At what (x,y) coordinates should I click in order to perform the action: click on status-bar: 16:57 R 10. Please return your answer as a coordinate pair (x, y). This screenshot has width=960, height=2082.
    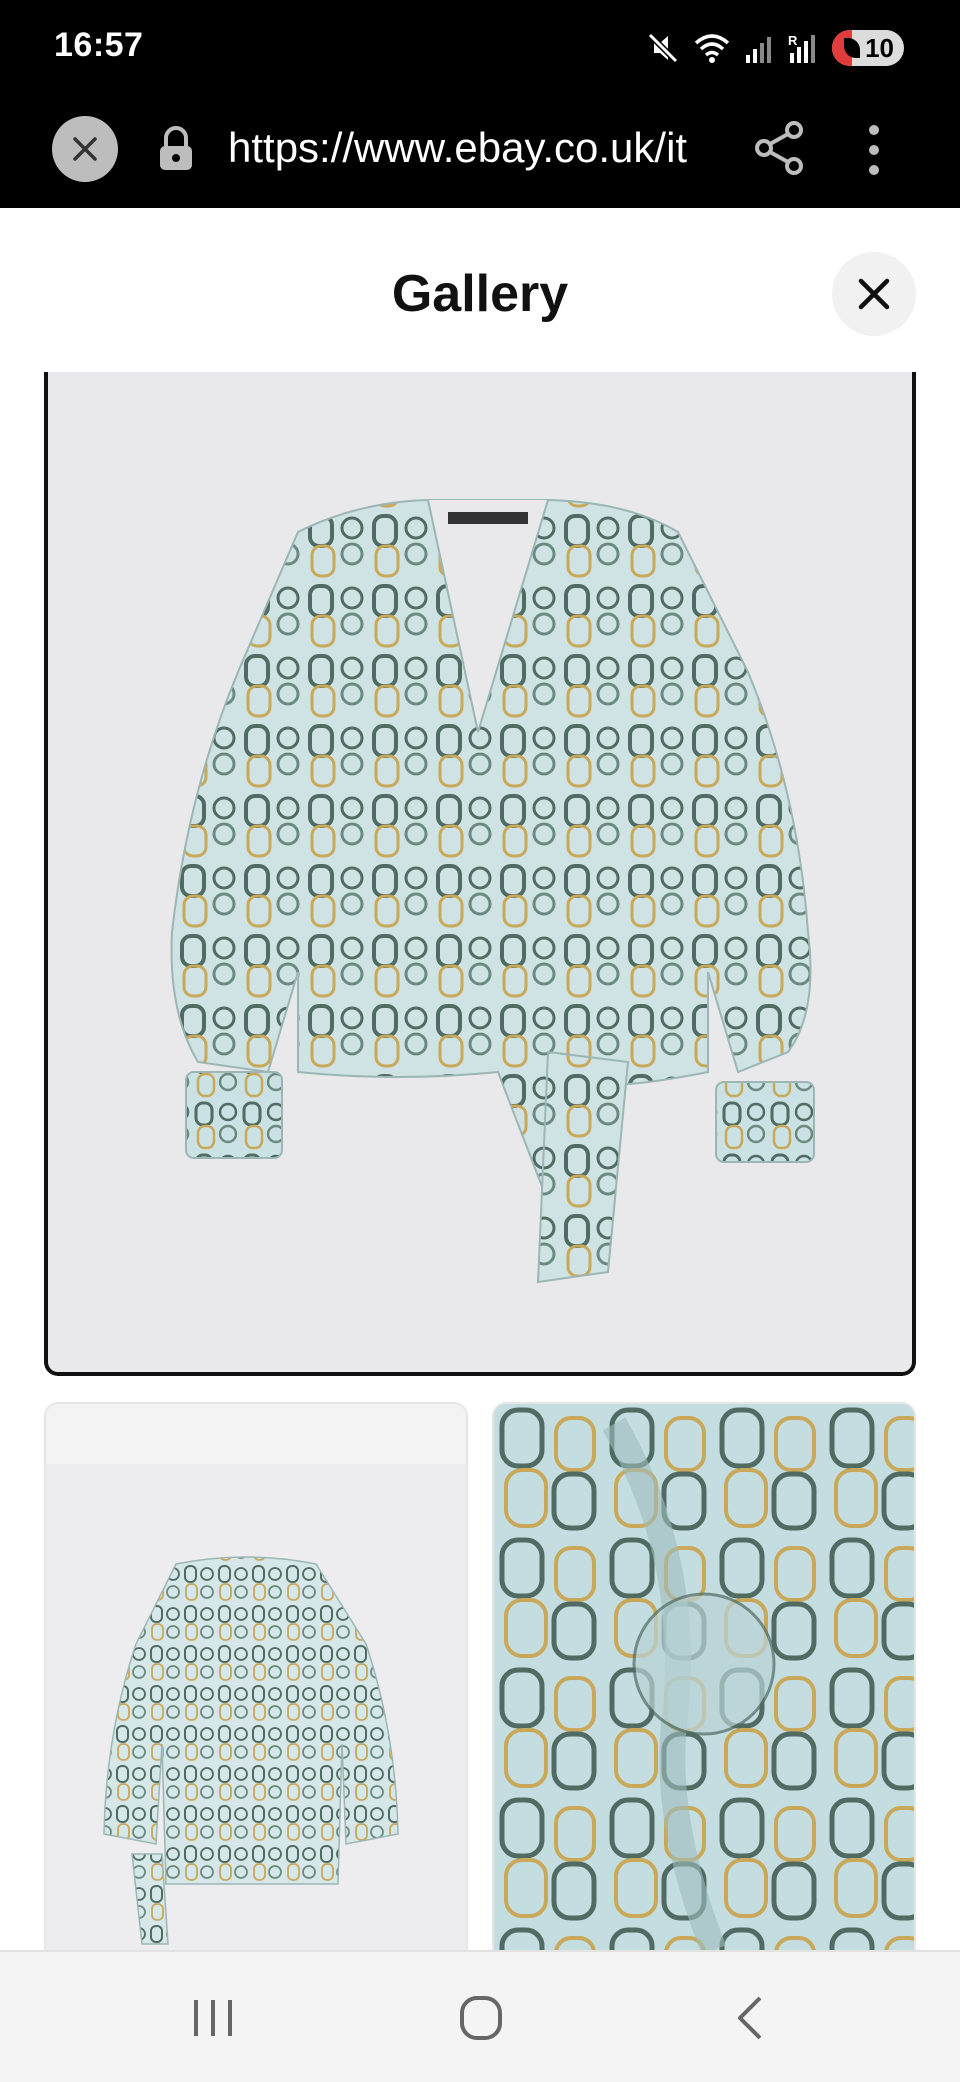
    Looking at the image, I should click on (480, 48).